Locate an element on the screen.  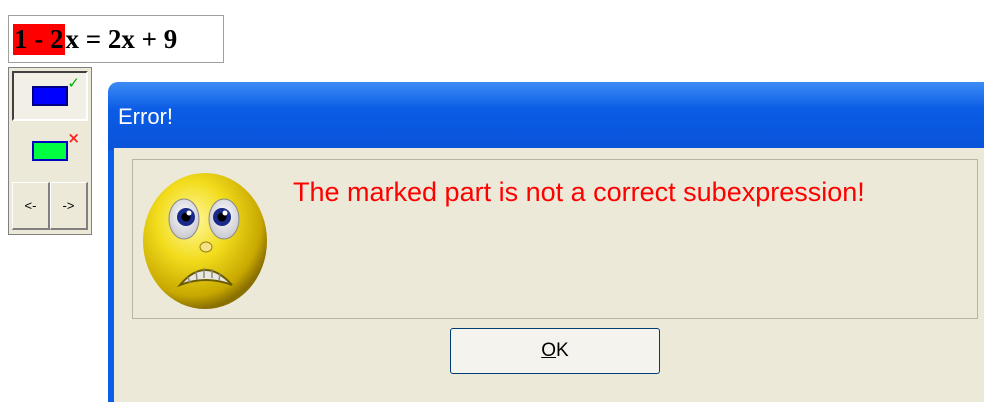
move-left-button: <- is located at coordinates (31, 206).